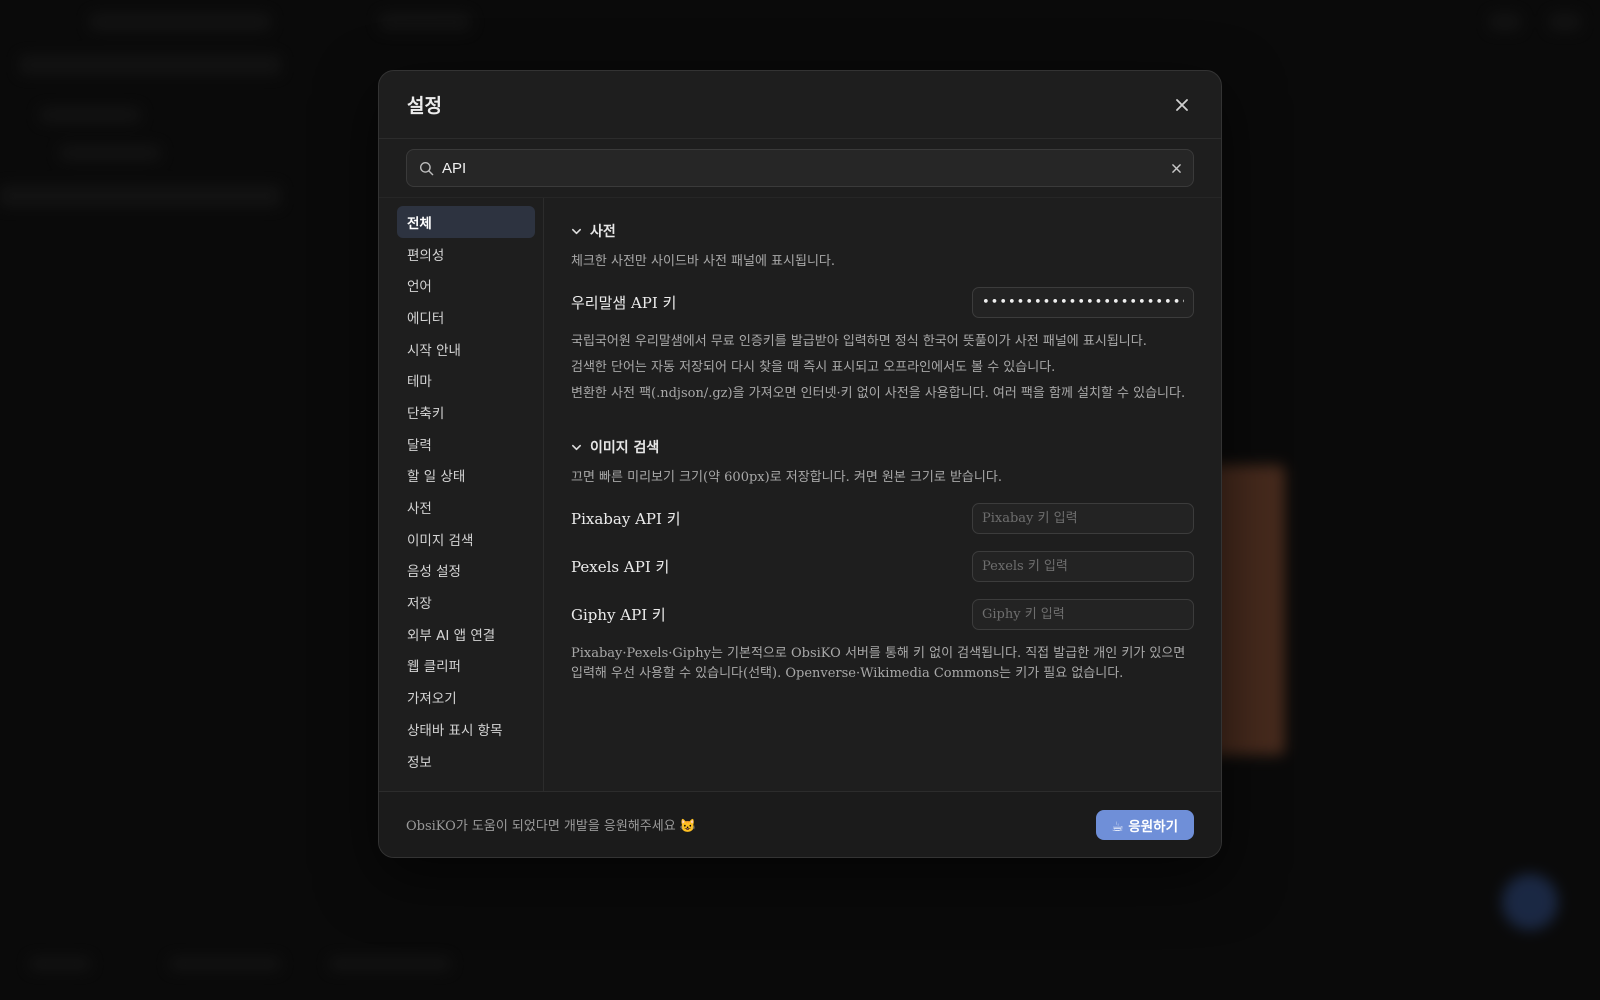 The image size is (1600, 1000). I want to click on sidebar-item: 언어, so click(466, 285).